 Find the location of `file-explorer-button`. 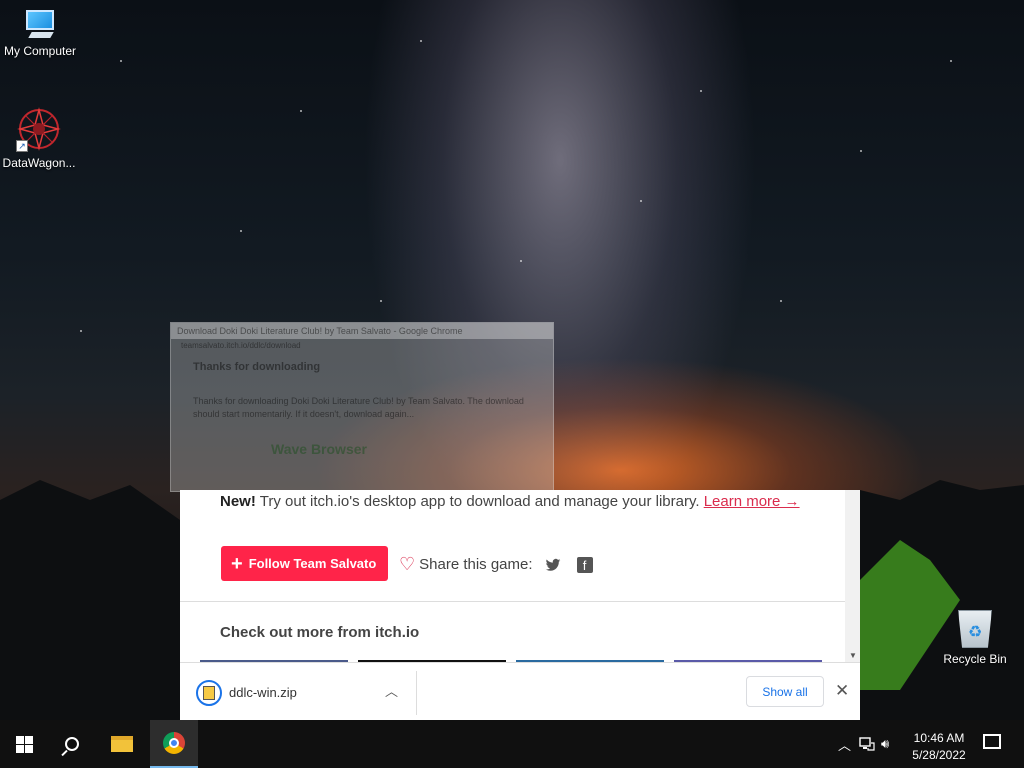

file-explorer-button is located at coordinates (122, 744).